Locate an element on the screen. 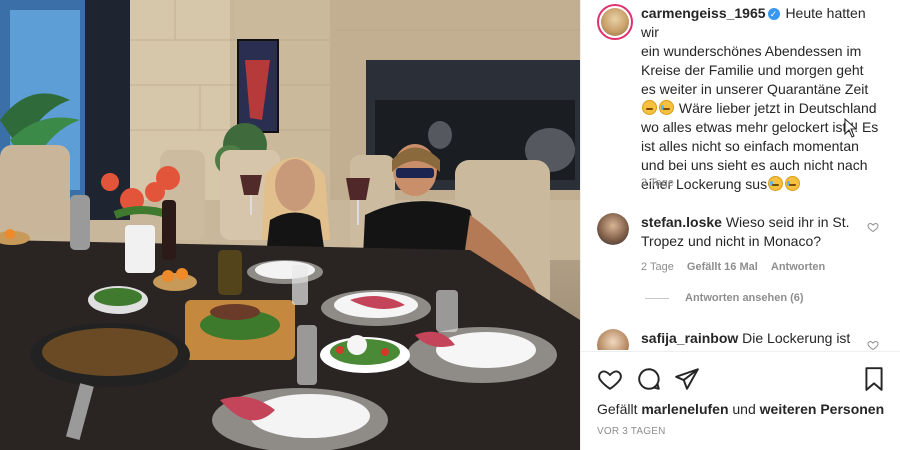 The image size is (900, 450). comment-username: safija_rainbow is located at coordinates (689, 338).